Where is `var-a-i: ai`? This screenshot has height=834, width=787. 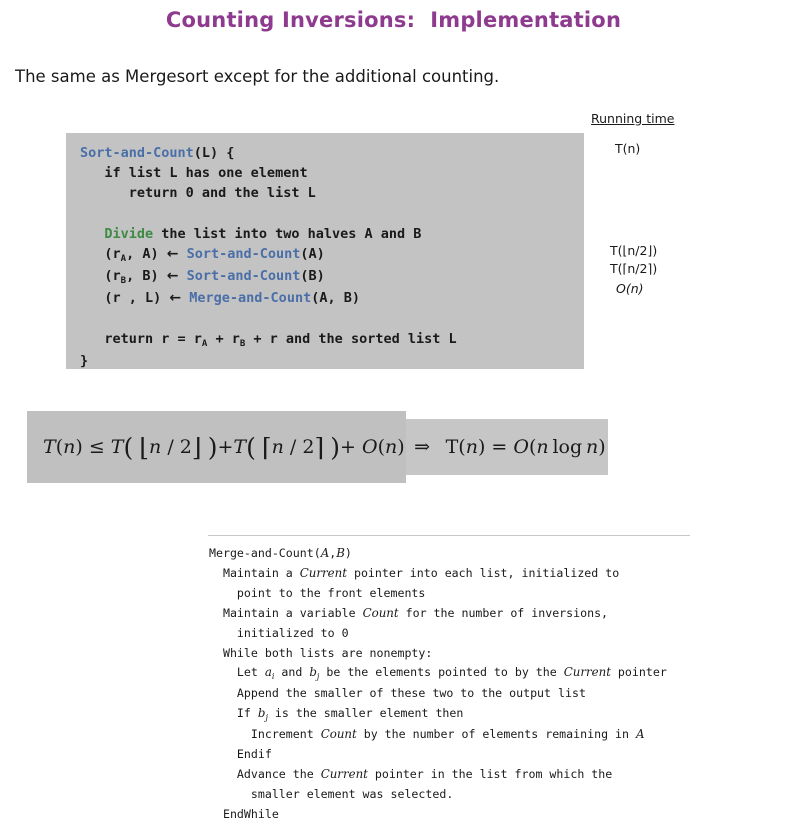
var-a-i: ai is located at coordinates (269, 673).